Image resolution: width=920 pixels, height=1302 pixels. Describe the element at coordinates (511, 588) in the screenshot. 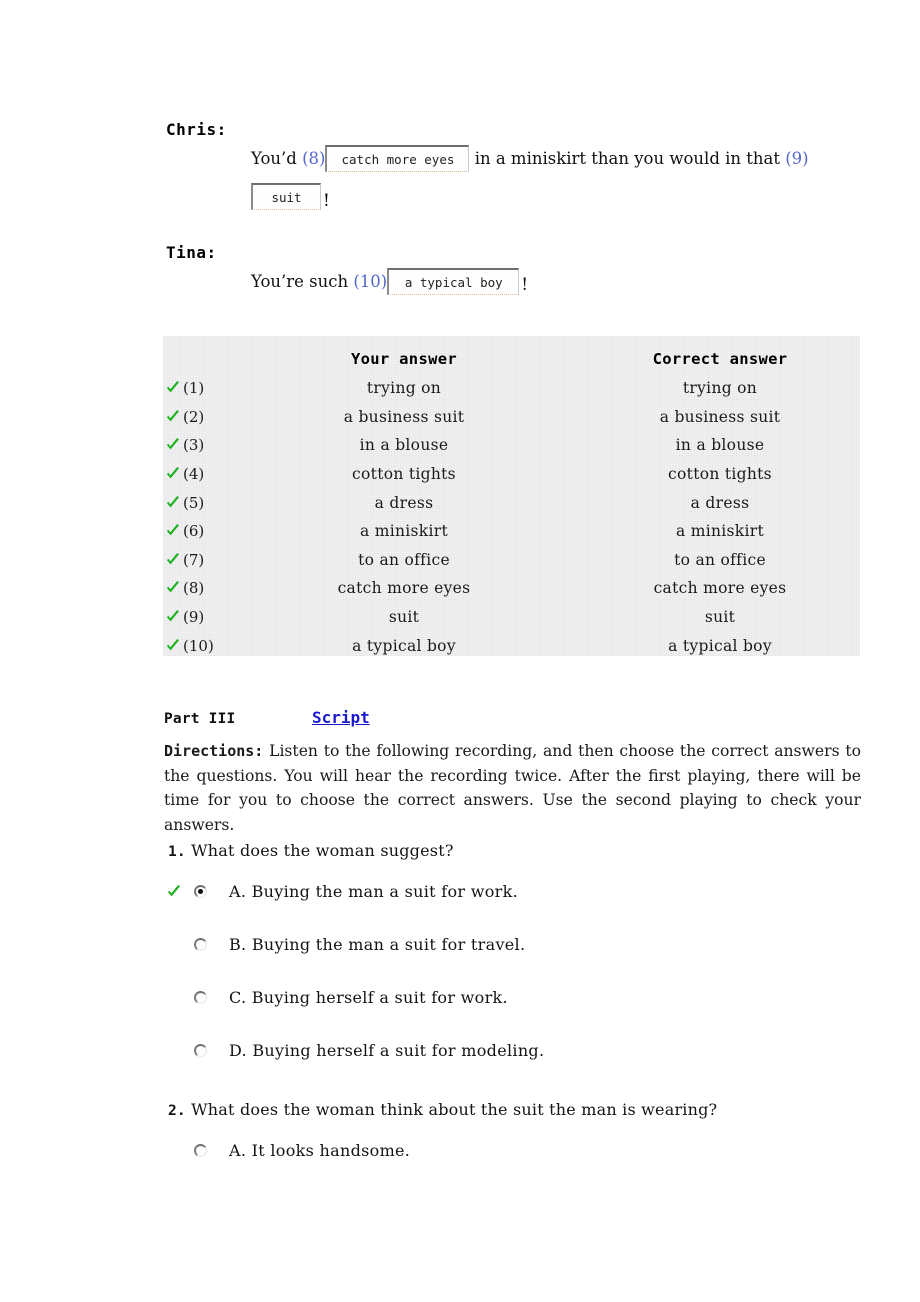

I see `table-row: (8) catch more eyes catch more eyes` at that location.